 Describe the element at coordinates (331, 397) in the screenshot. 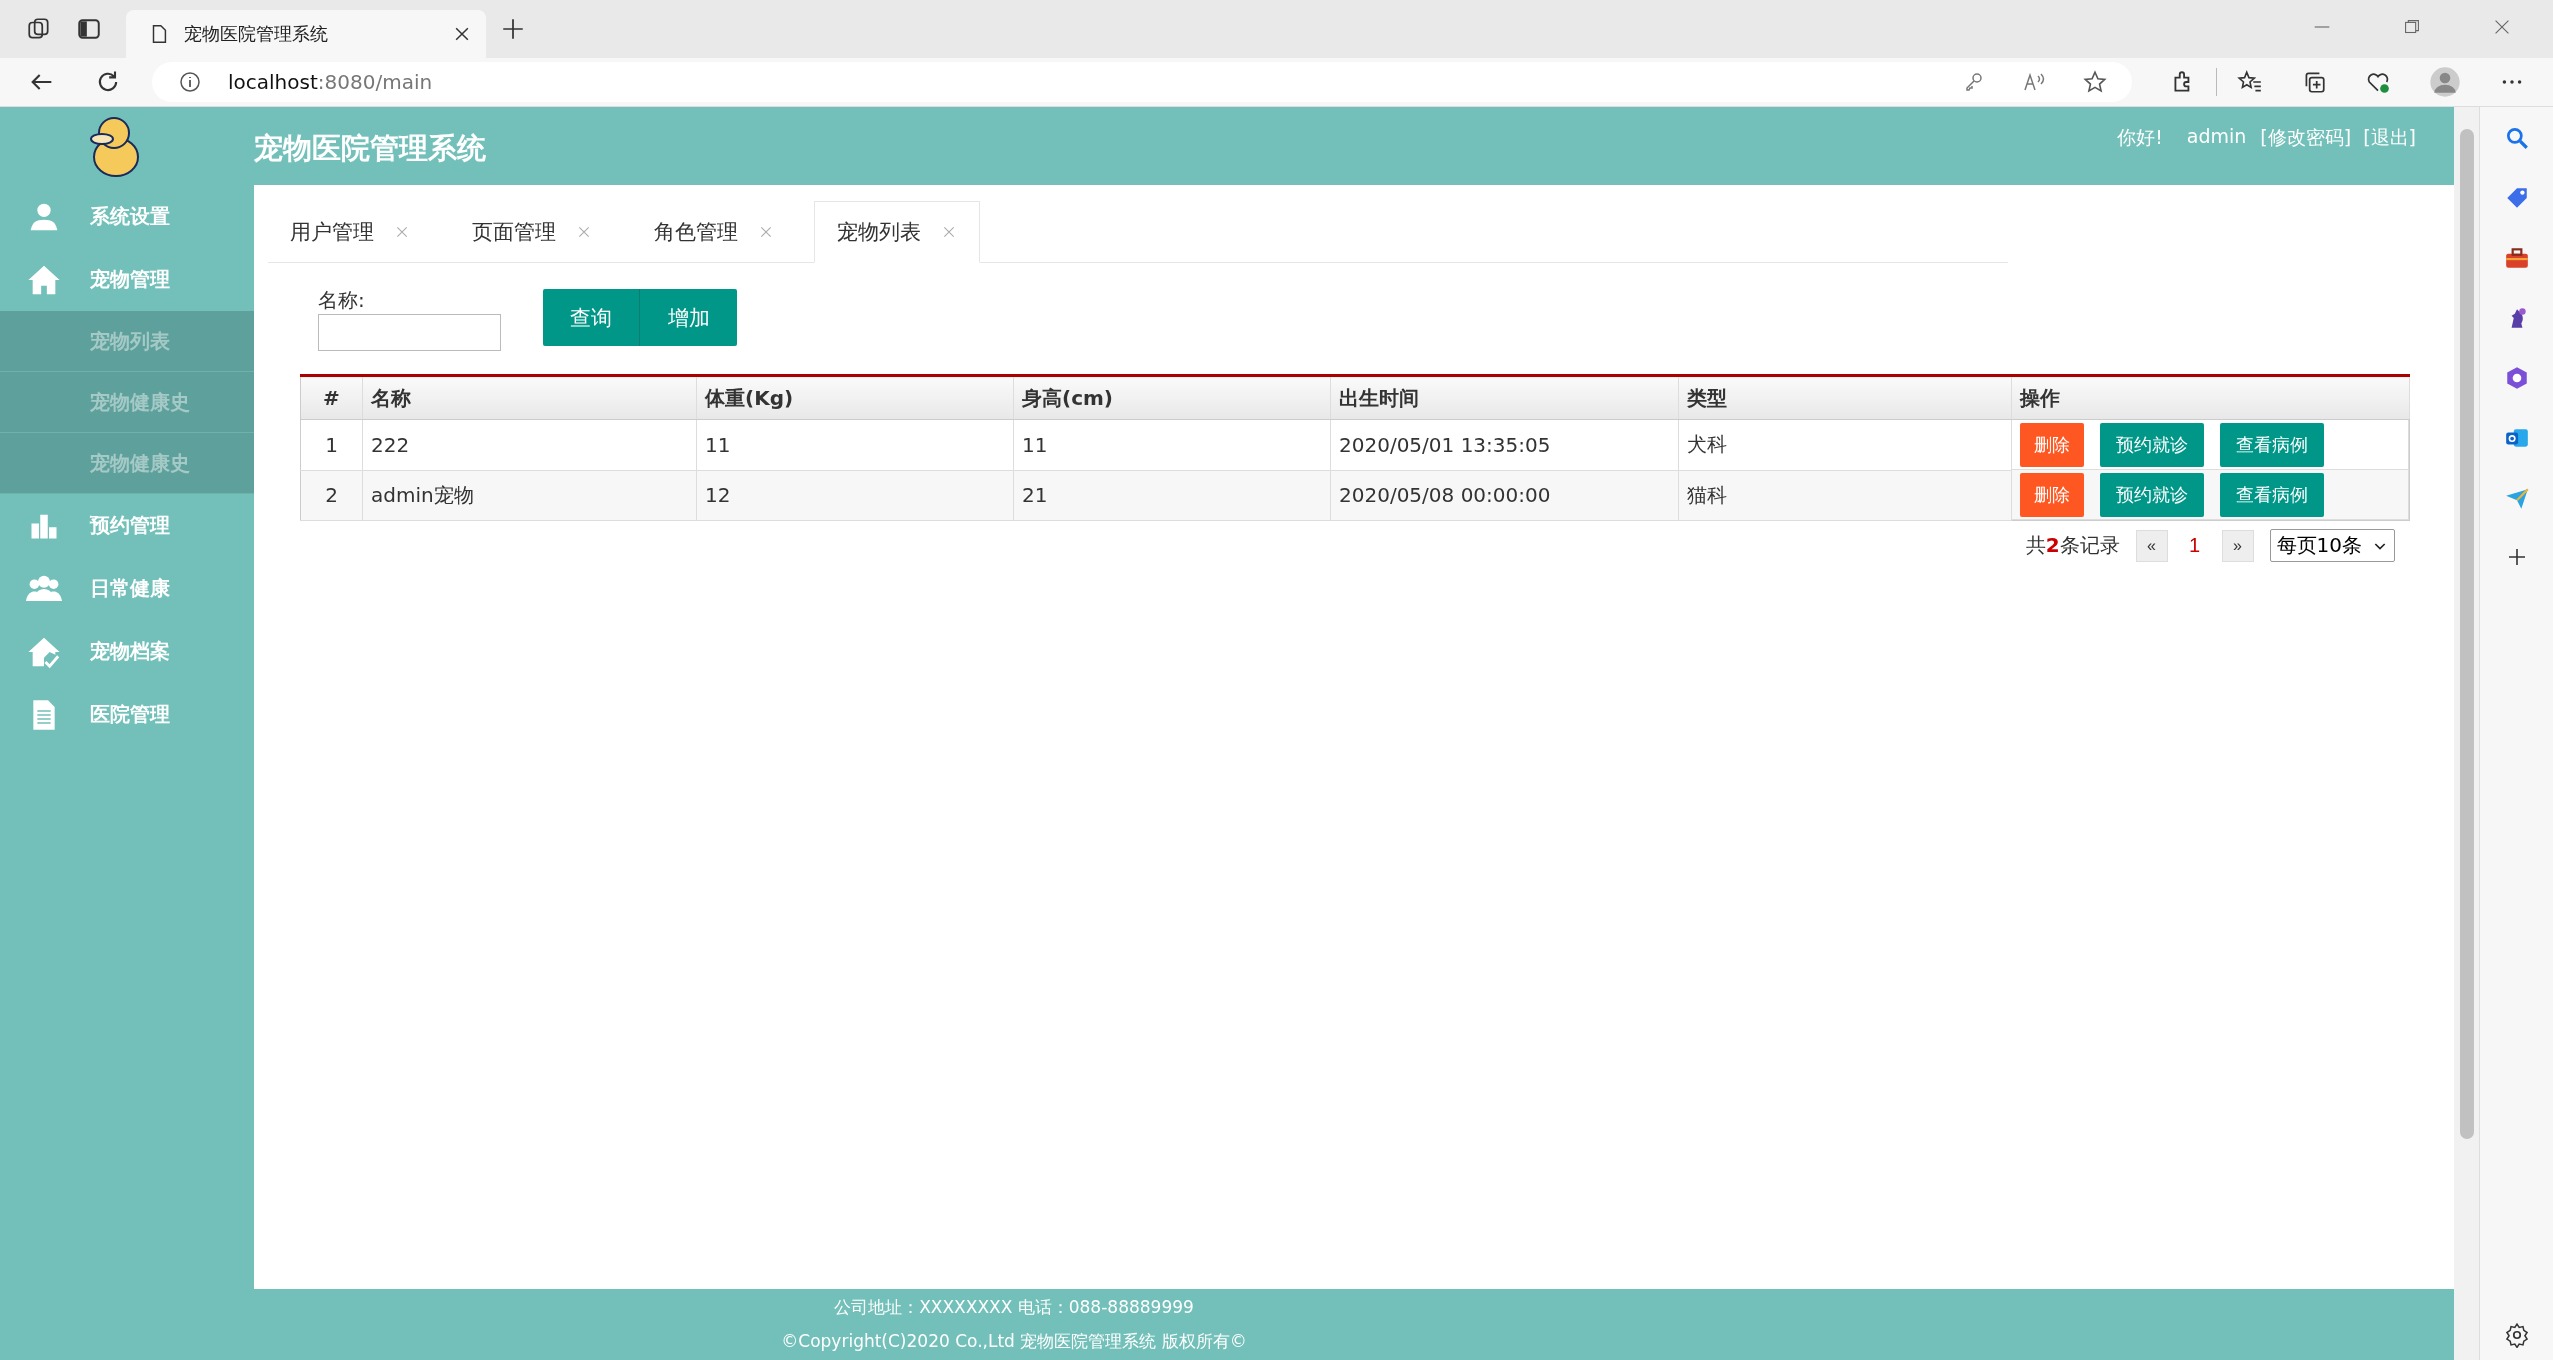

I see `column-header: #` at that location.